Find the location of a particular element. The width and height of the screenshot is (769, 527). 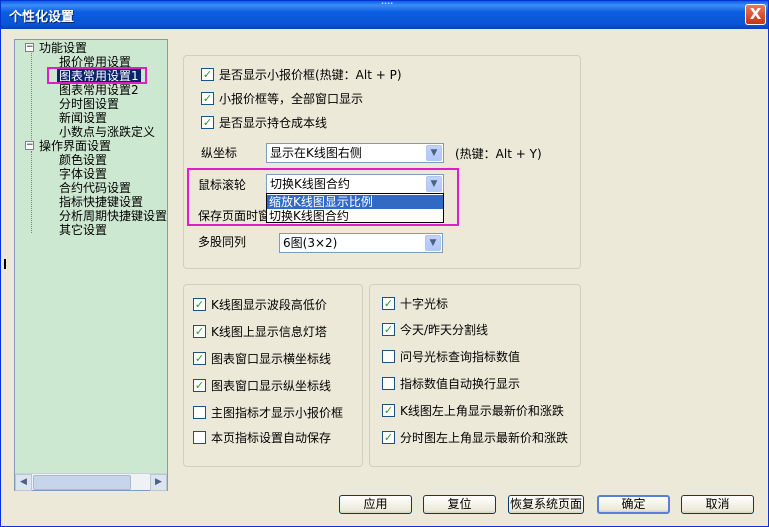

checkbox-label: 主图指标才显示小报价框 is located at coordinates (277, 413).